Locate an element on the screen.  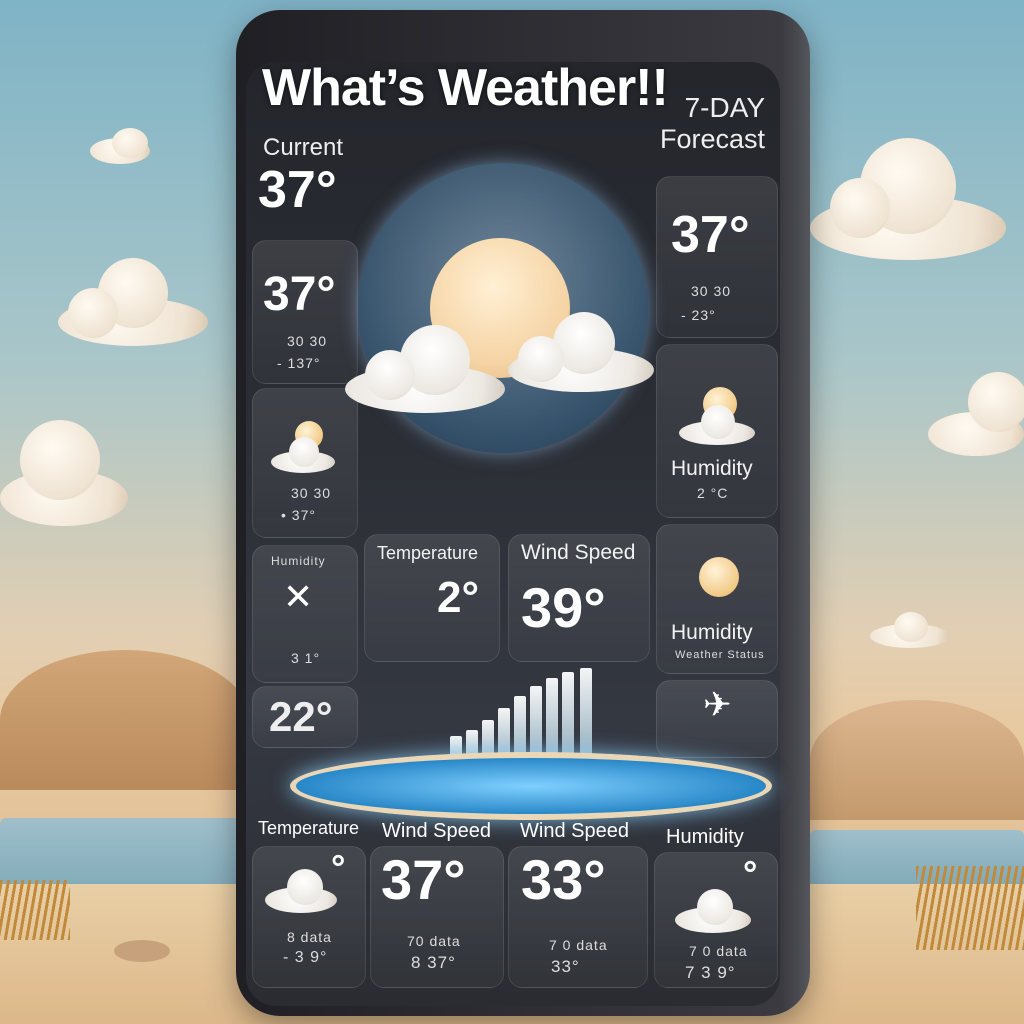
card-label: Temperature is located at coordinates (428, 553).